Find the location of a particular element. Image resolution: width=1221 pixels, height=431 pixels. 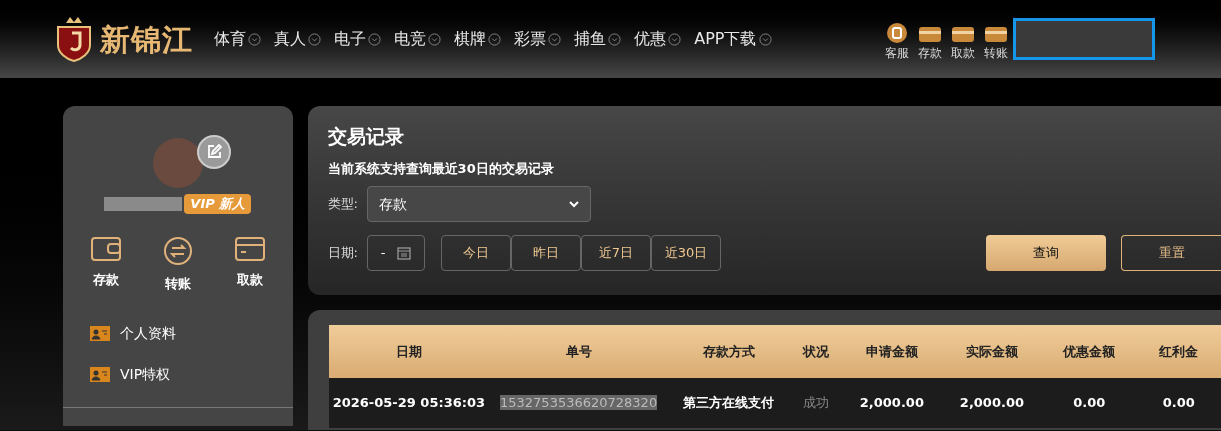

nav-item: 电子 is located at coordinates (358, 39).